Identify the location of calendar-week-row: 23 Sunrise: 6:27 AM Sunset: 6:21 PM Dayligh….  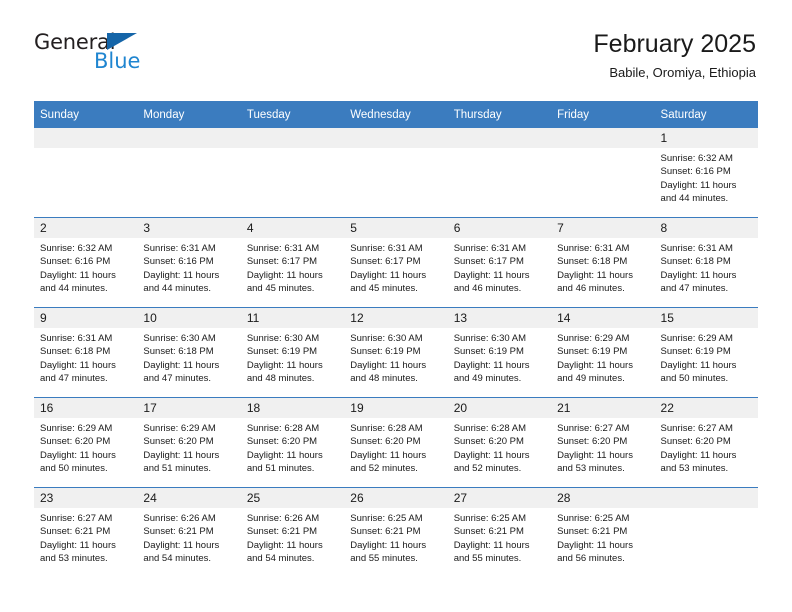
(396, 532).